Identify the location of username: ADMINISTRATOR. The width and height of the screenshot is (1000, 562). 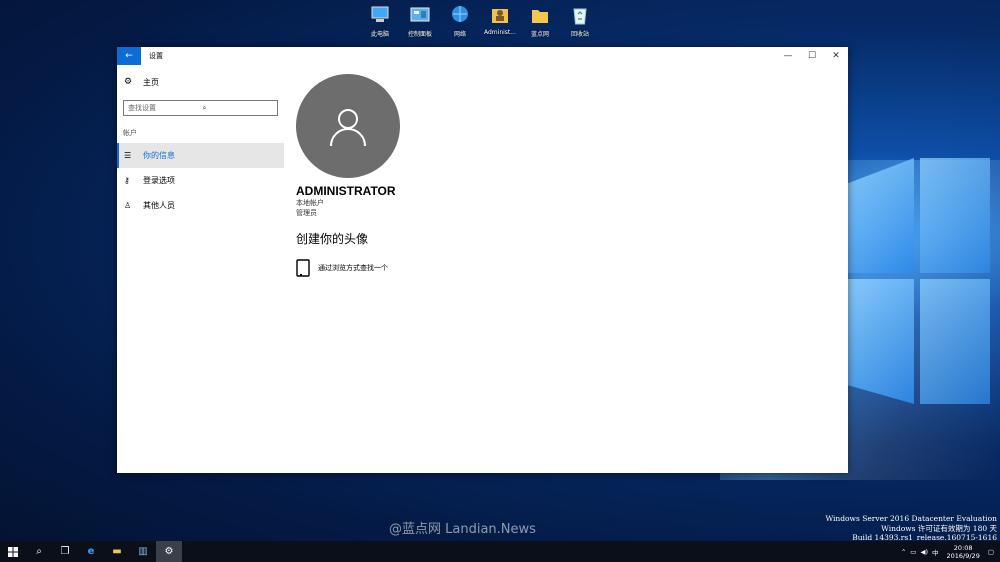
(346, 191).